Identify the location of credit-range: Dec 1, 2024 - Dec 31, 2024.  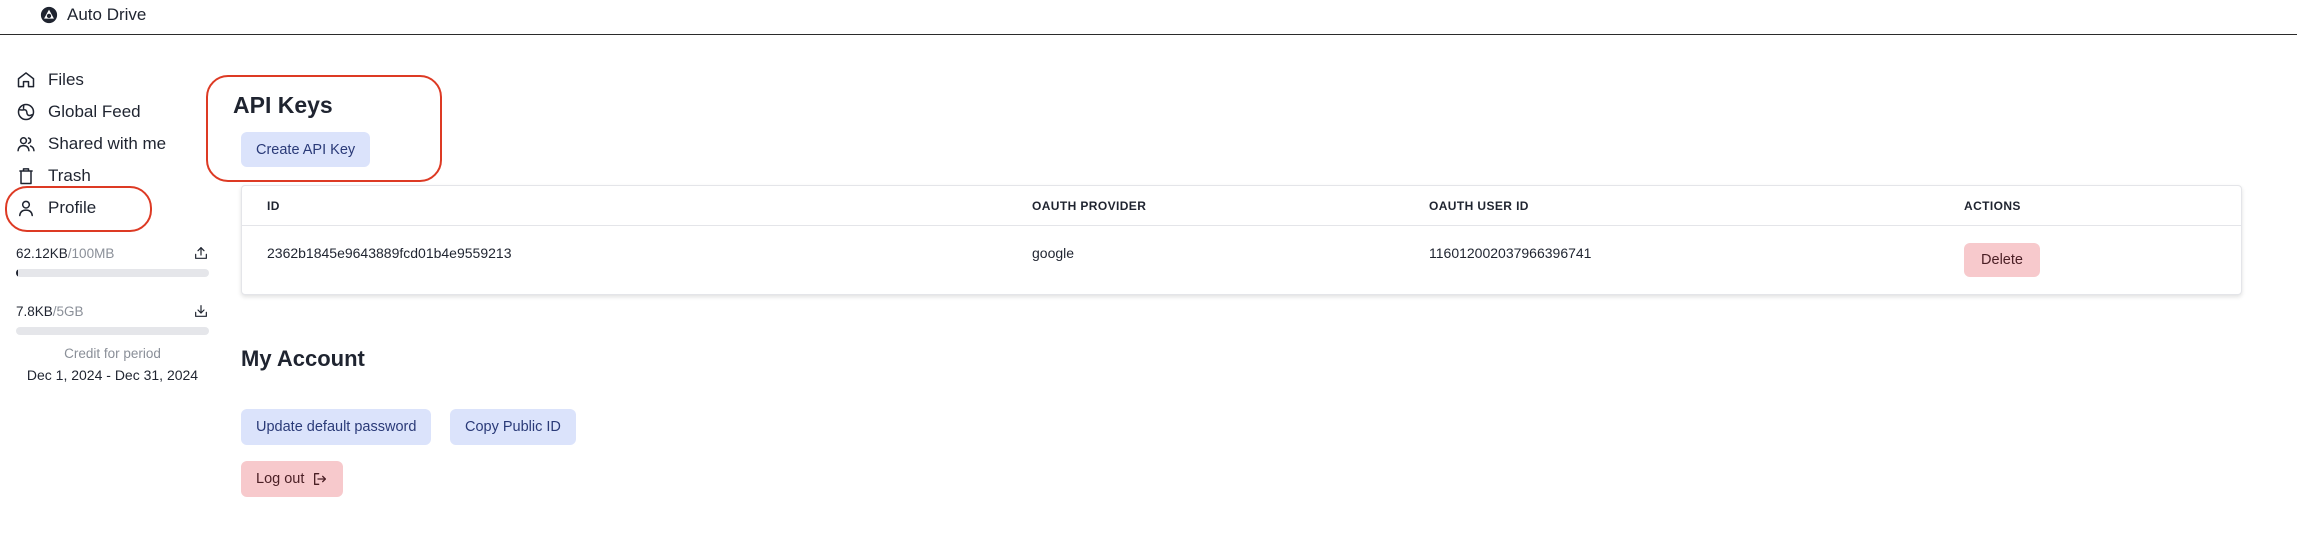
(112, 375).